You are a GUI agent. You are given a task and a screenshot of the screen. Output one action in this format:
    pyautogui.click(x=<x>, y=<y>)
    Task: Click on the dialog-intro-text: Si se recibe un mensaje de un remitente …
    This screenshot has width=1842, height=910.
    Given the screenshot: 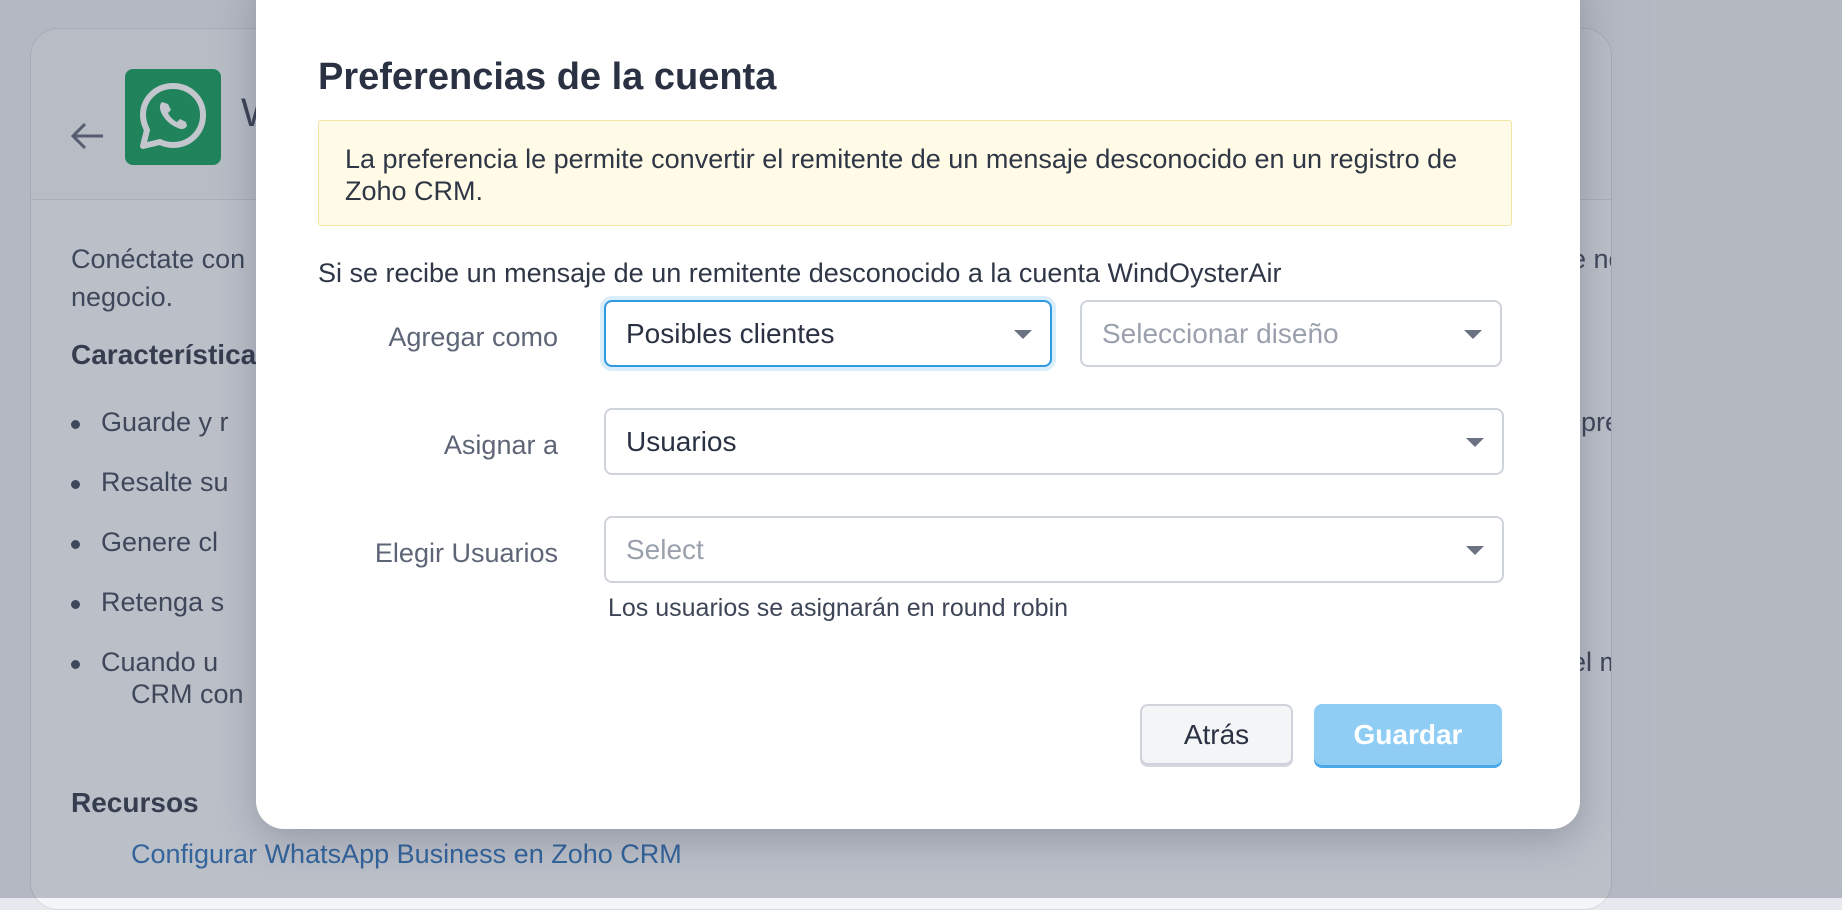 What is the action you would take?
    pyautogui.click(x=800, y=273)
    